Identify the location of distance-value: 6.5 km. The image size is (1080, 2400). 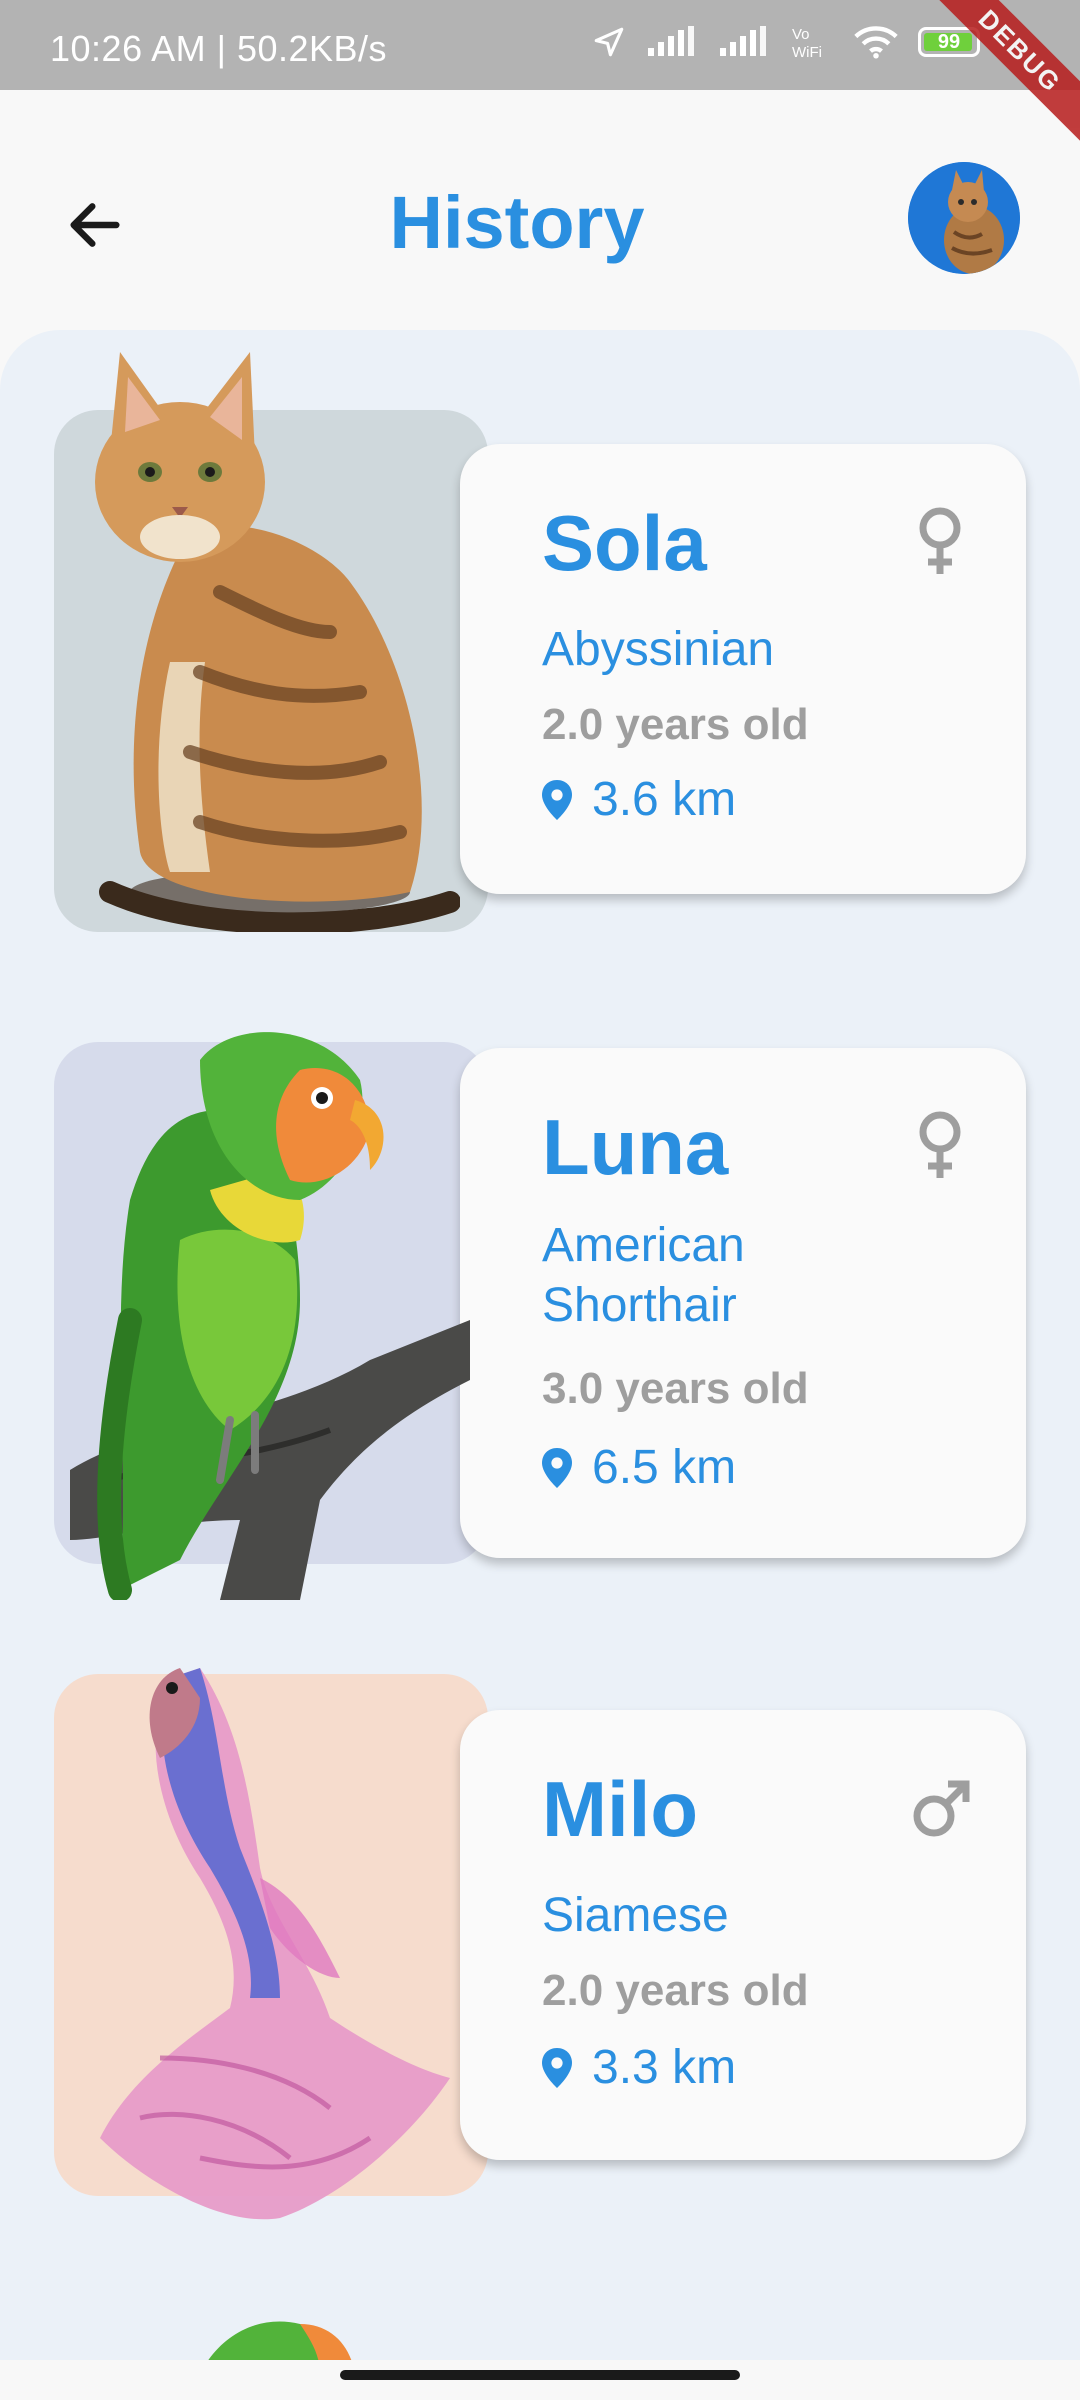
(664, 1467).